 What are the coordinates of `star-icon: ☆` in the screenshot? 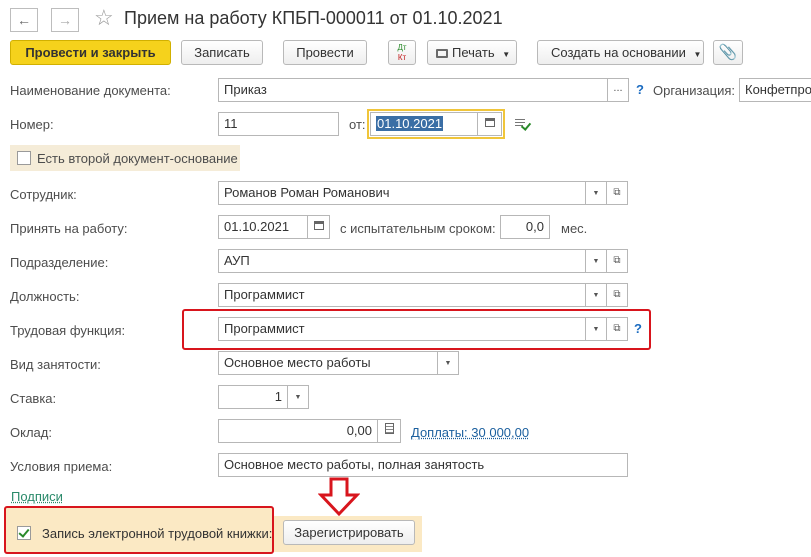 It's located at (104, 18).